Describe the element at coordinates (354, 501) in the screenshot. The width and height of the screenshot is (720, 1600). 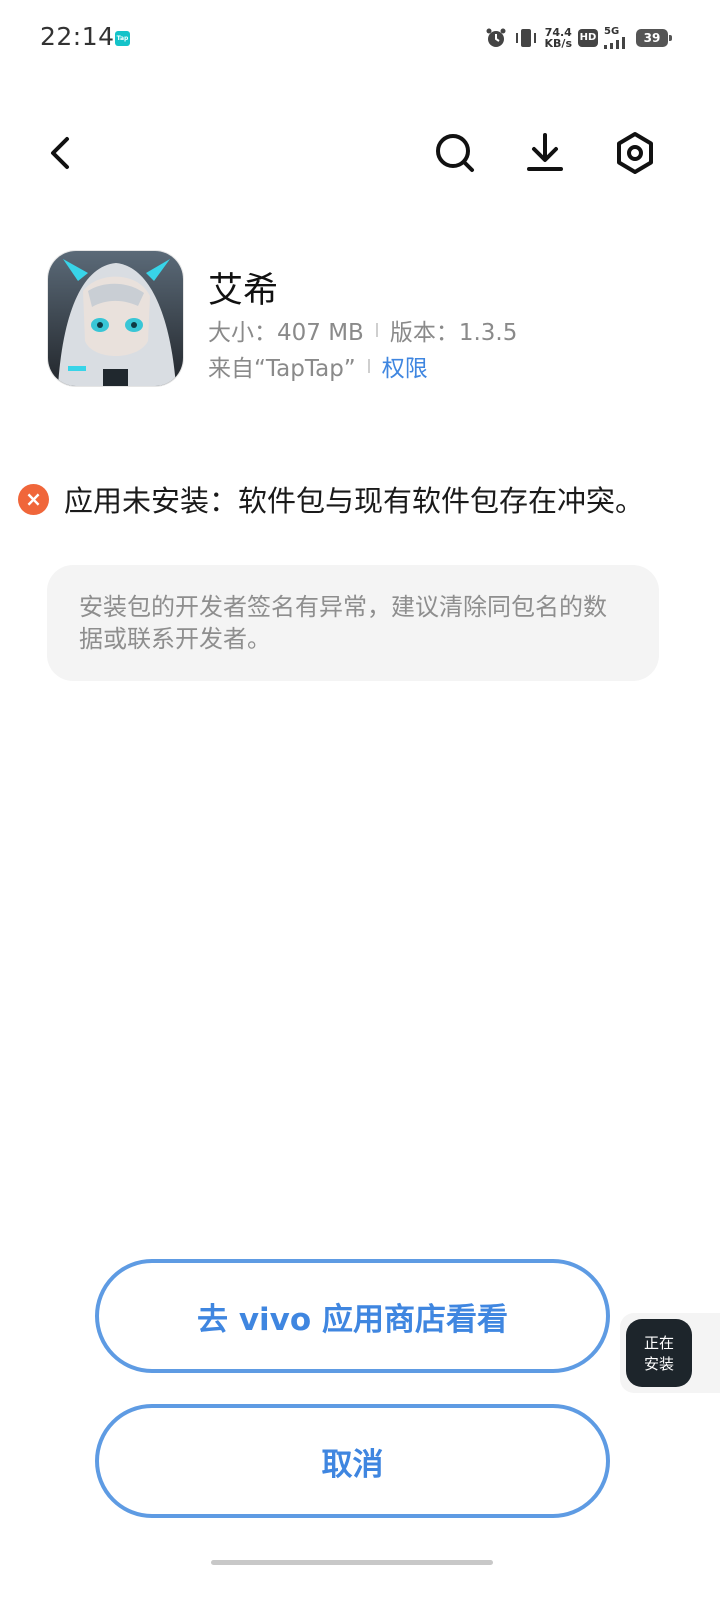
I see `error-message: 应用未安装：软件包与现有软件包存在冲突。` at that location.